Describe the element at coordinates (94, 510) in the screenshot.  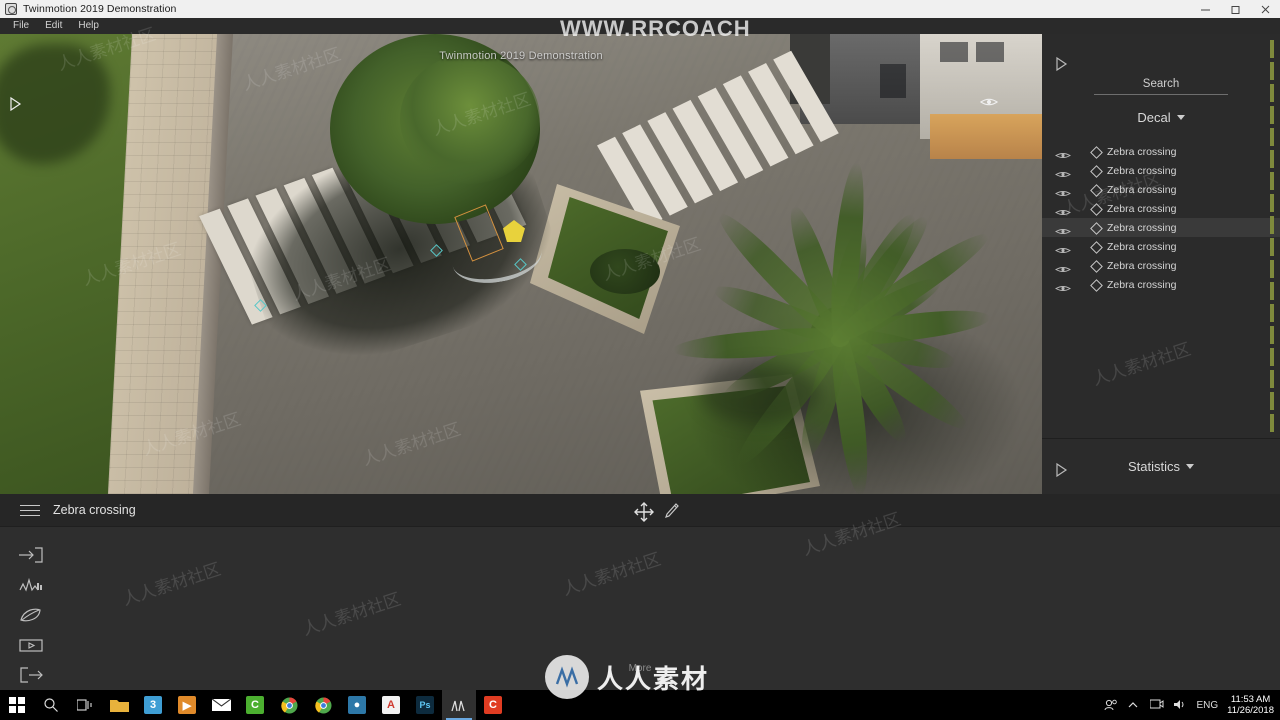
I see `dock-title: Zebra crossing` at that location.